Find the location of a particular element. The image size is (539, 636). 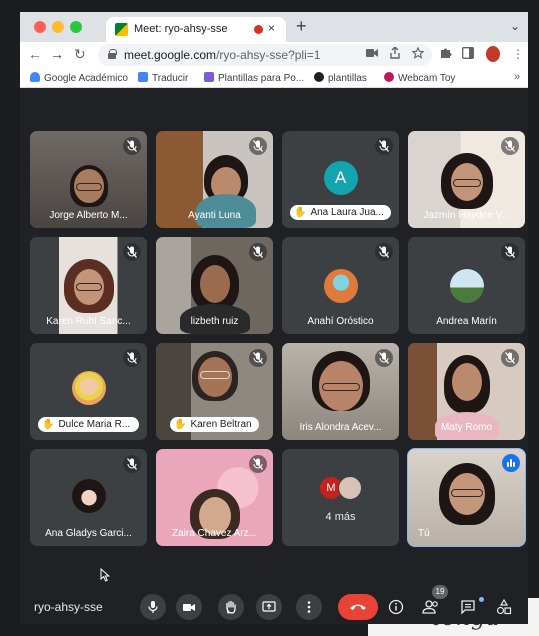

participant-tile: lizbeth ruiz is located at coordinates (214, 285).